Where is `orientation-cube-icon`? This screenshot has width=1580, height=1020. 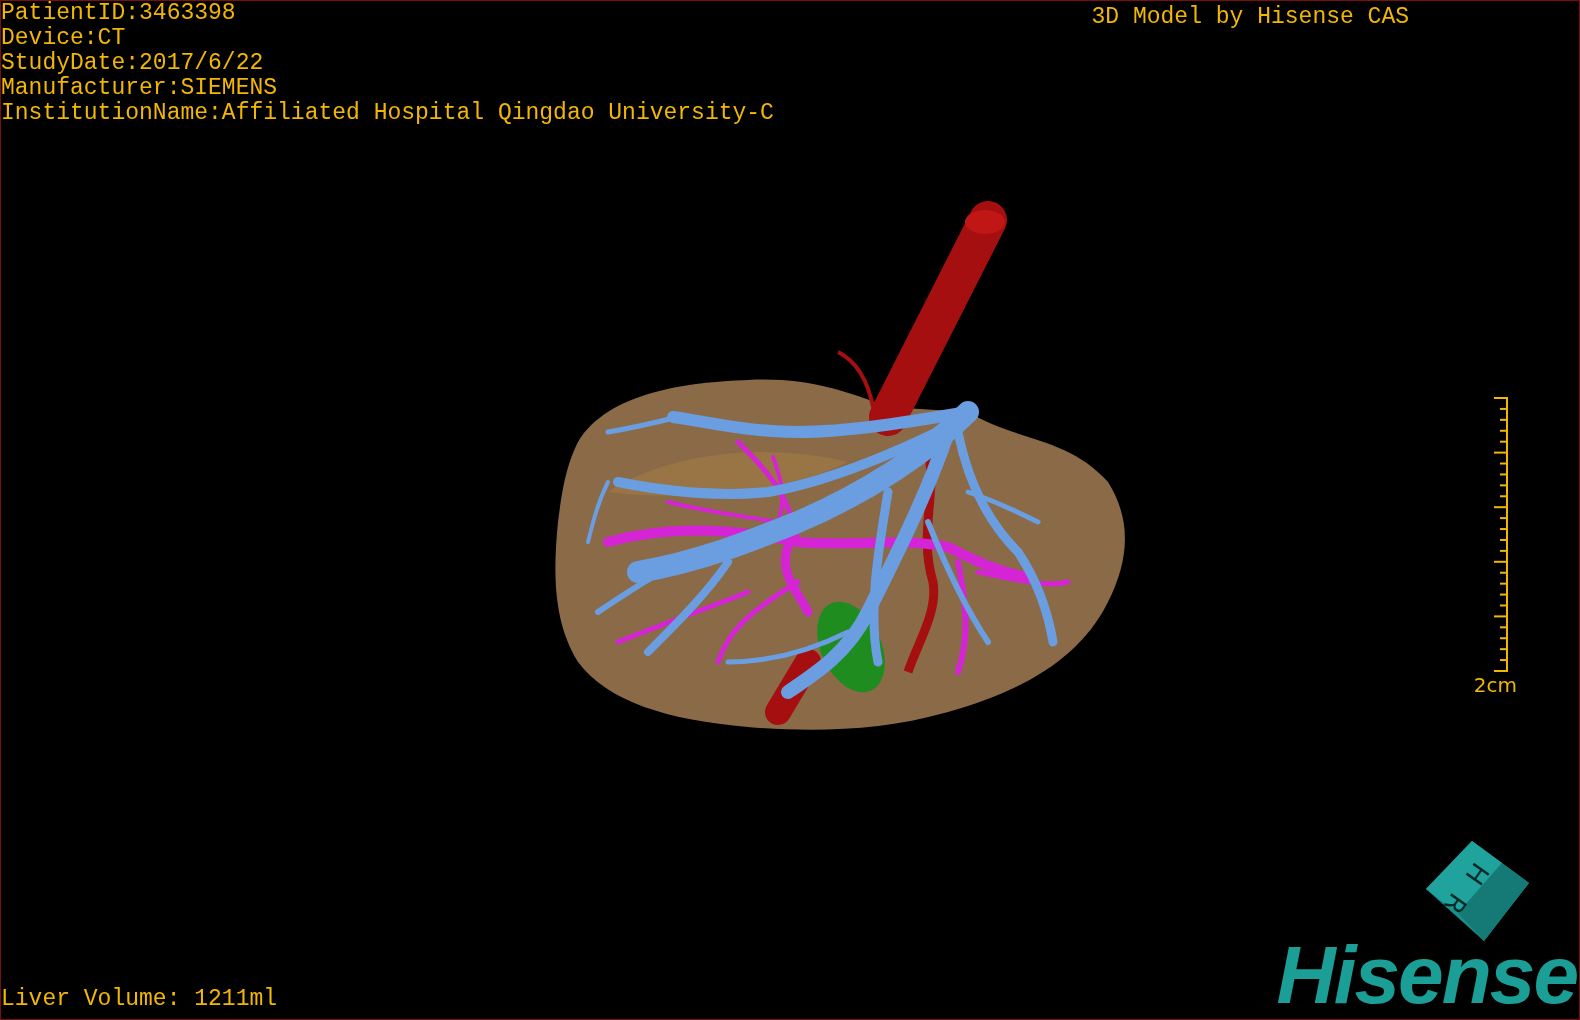
orientation-cube-icon is located at coordinates (1477, 891).